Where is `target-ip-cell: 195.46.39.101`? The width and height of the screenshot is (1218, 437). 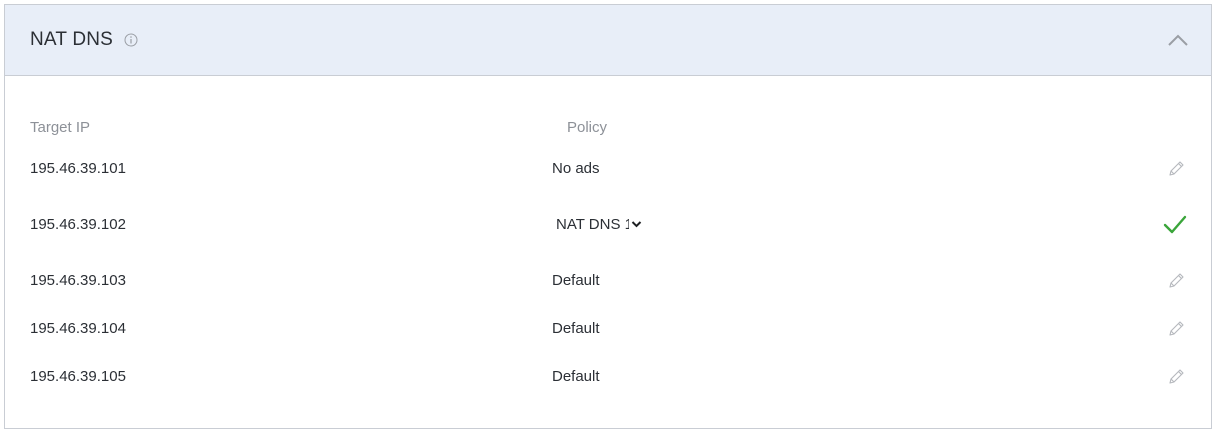 target-ip-cell: 195.46.39.101 is located at coordinates (78, 168).